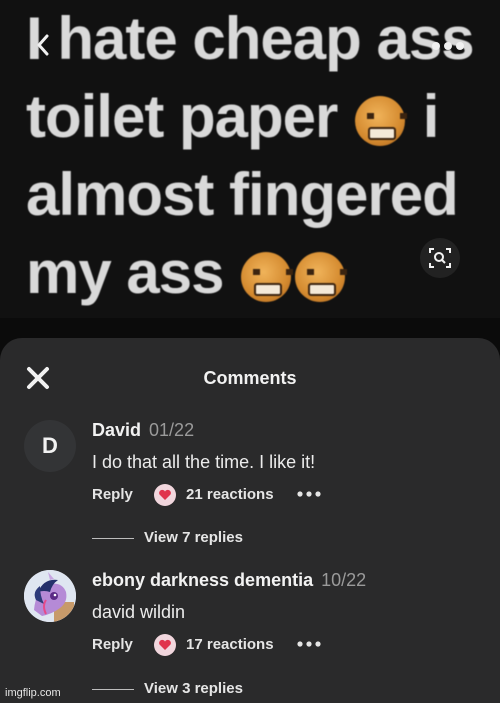  What do you see at coordinates (172, 430) in the screenshot?
I see `comment-date: 01/22` at bounding box center [172, 430].